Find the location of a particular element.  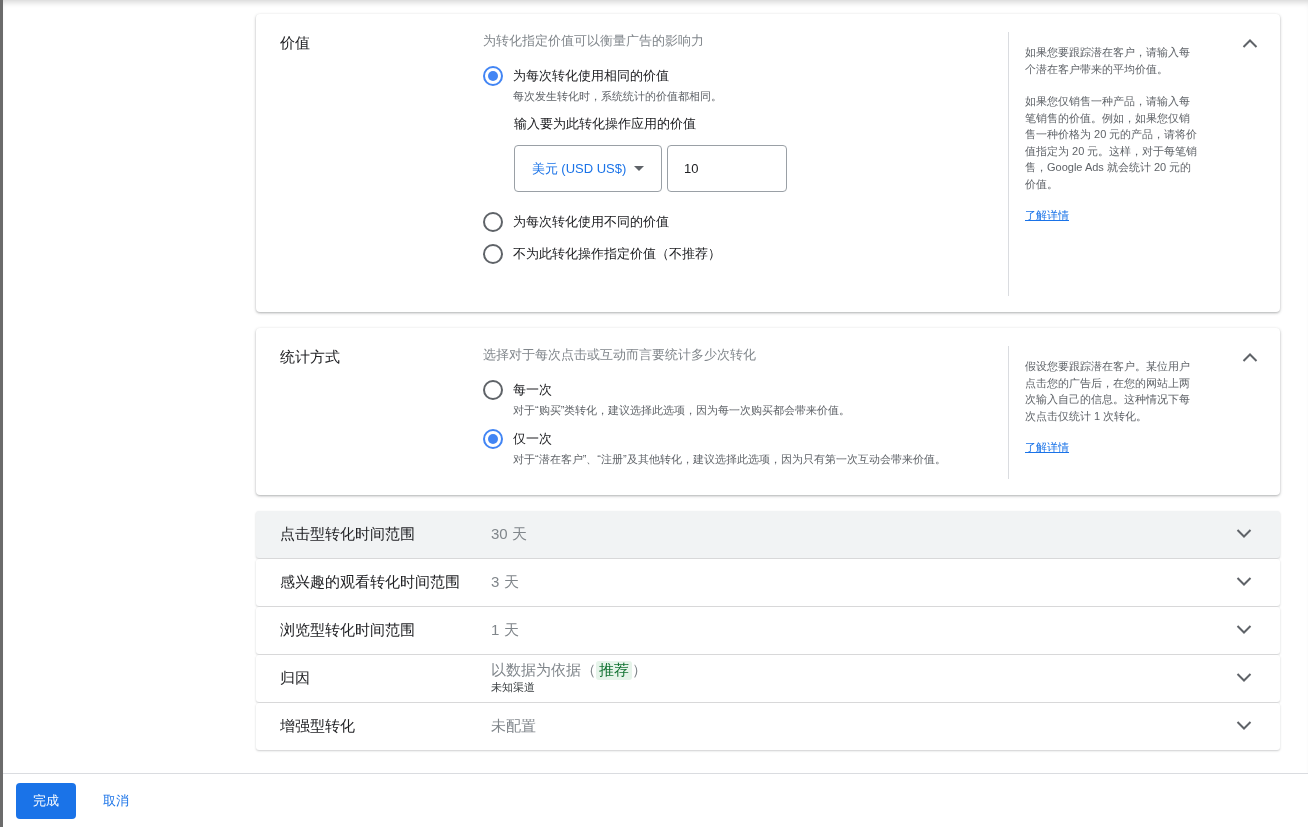

section-title: 价值 is located at coordinates (295, 43).